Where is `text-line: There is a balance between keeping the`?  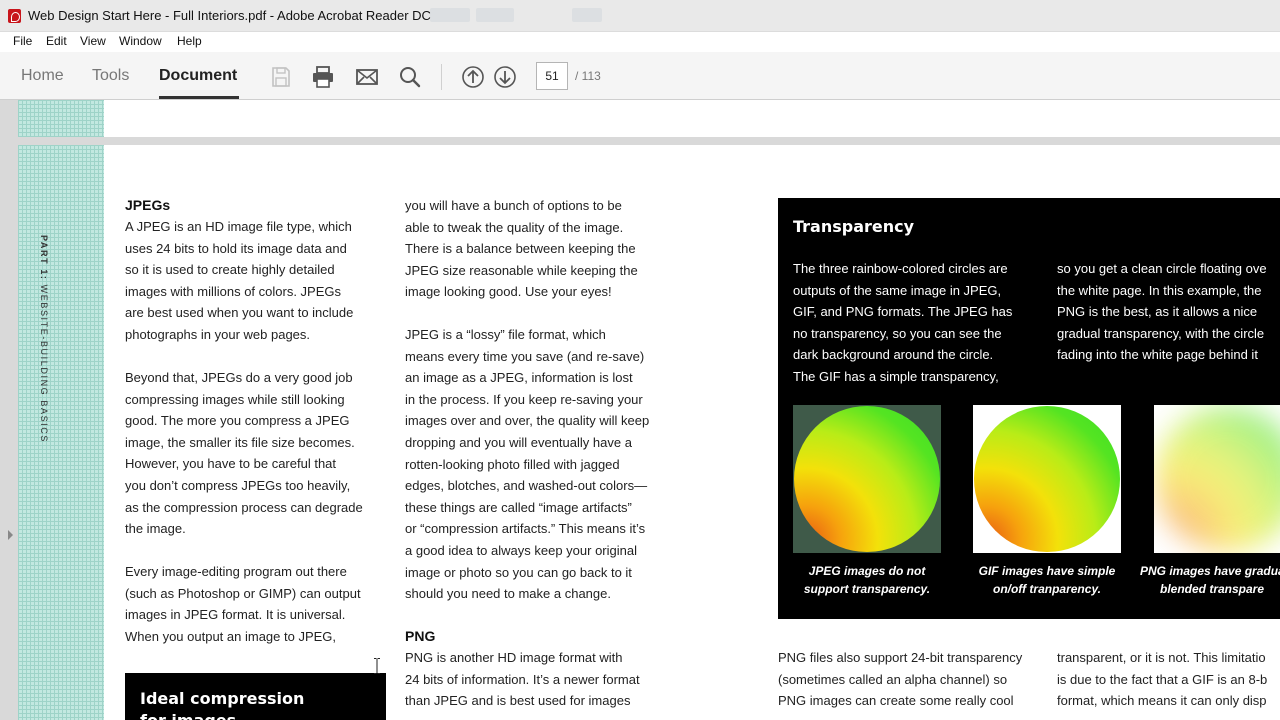 text-line: There is a balance between keeping the is located at coordinates (520, 249).